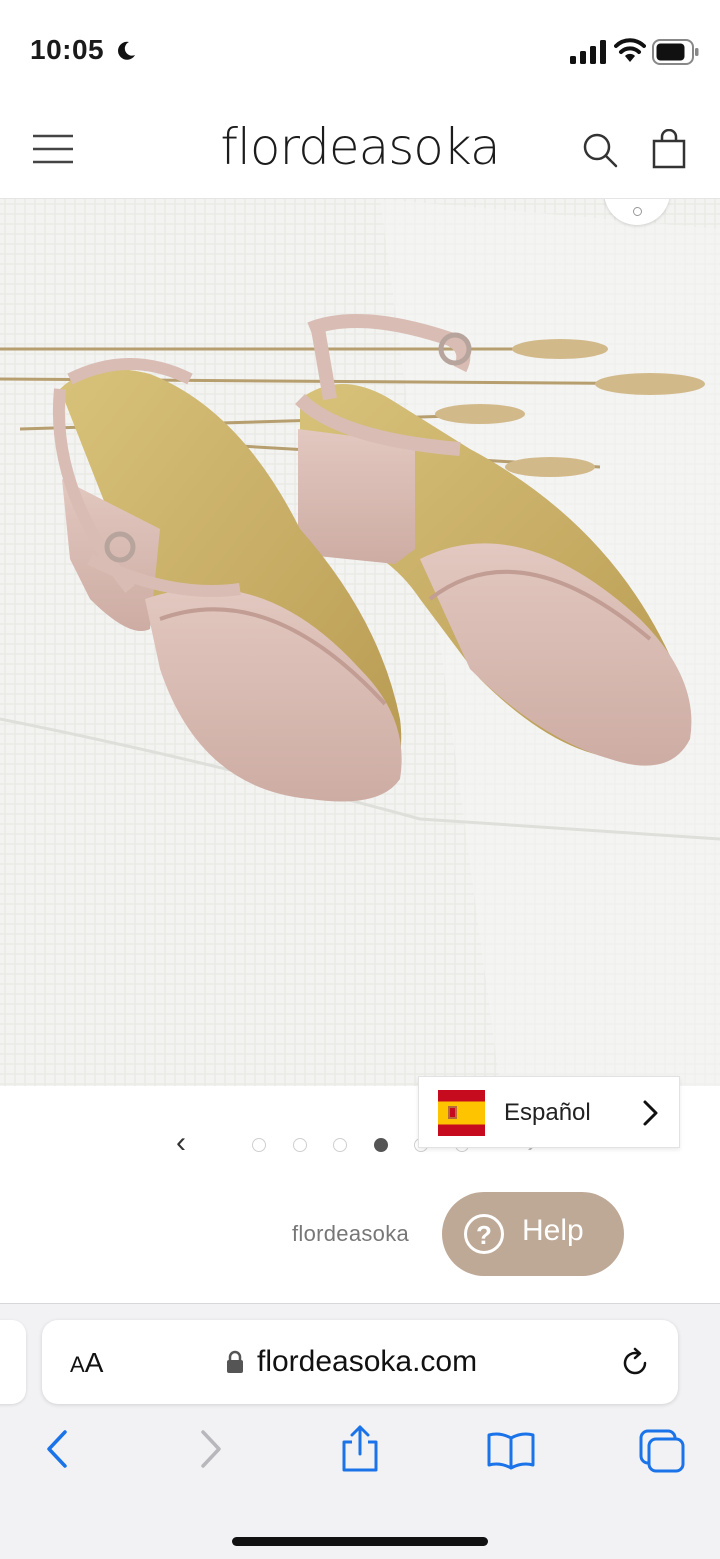 This screenshot has height=1559, width=720. I want to click on share-icon, so click(360, 1449).